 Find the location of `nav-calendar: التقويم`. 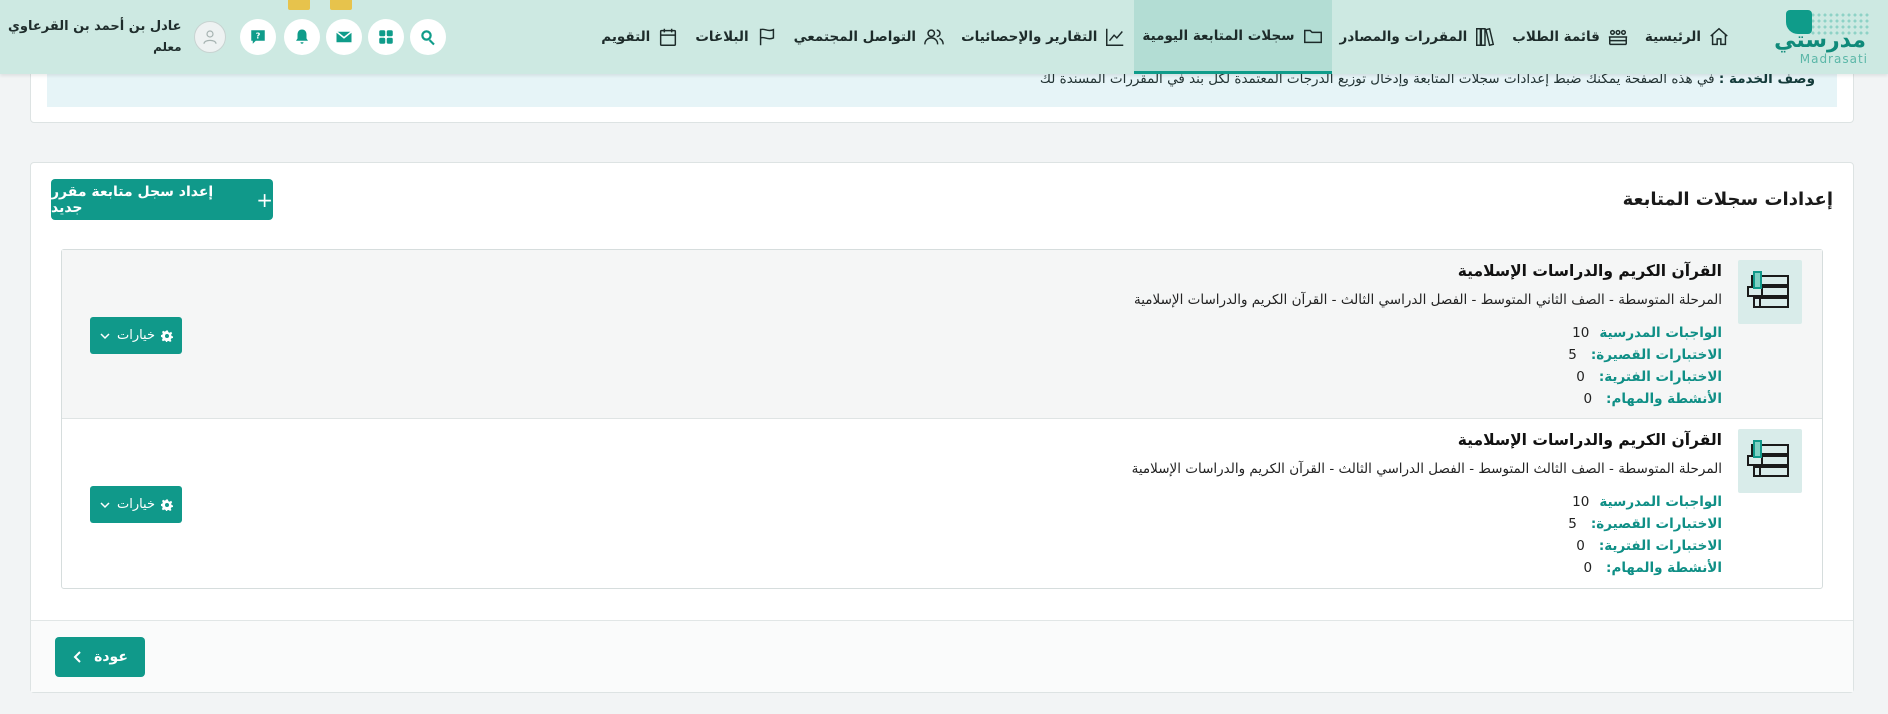

nav-calendar: التقويم is located at coordinates (640, 37).